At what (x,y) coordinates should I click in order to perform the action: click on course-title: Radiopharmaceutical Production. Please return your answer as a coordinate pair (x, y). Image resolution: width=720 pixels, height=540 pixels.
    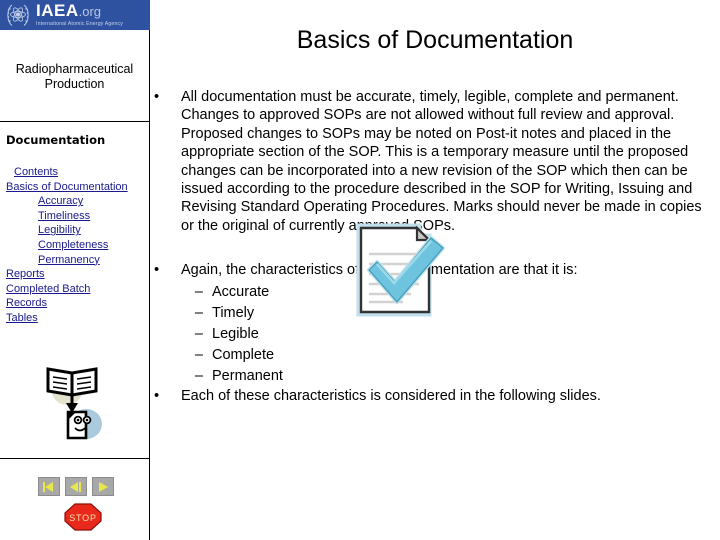
    Looking at the image, I should click on (74, 76).